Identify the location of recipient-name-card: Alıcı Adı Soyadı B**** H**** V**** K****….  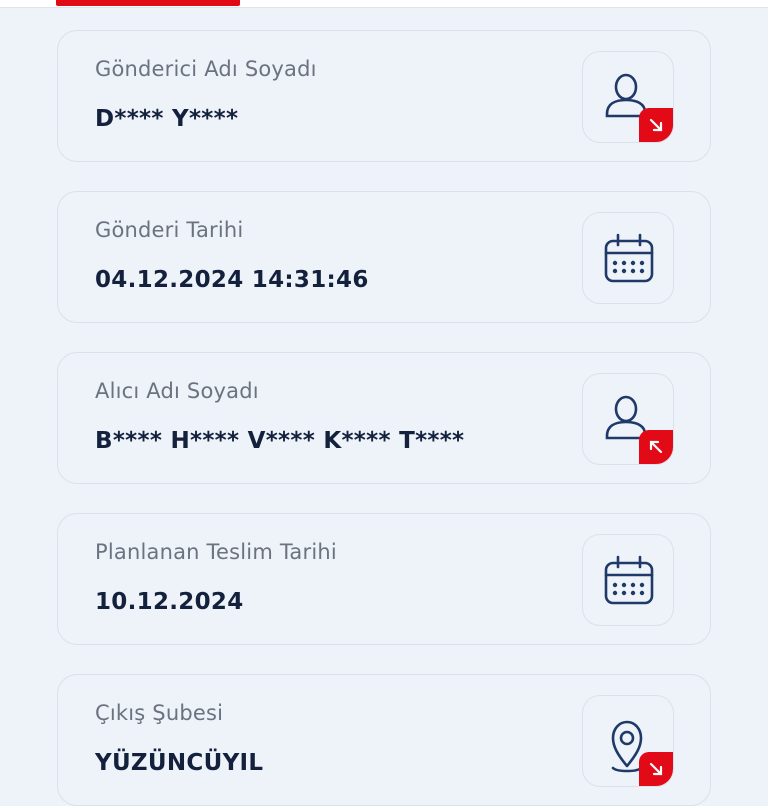
(384, 418).